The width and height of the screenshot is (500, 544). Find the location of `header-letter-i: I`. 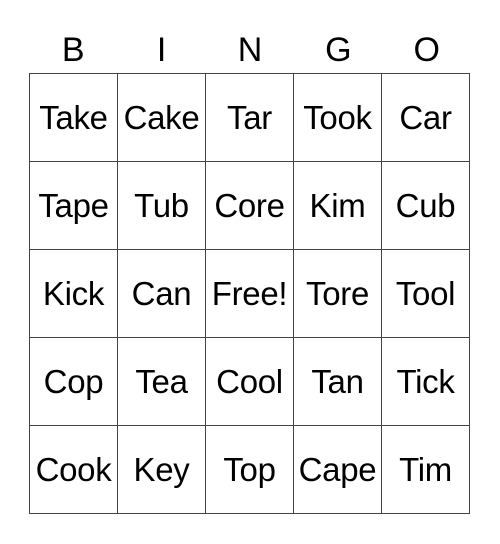

header-letter-i: I is located at coordinates (161, 50).